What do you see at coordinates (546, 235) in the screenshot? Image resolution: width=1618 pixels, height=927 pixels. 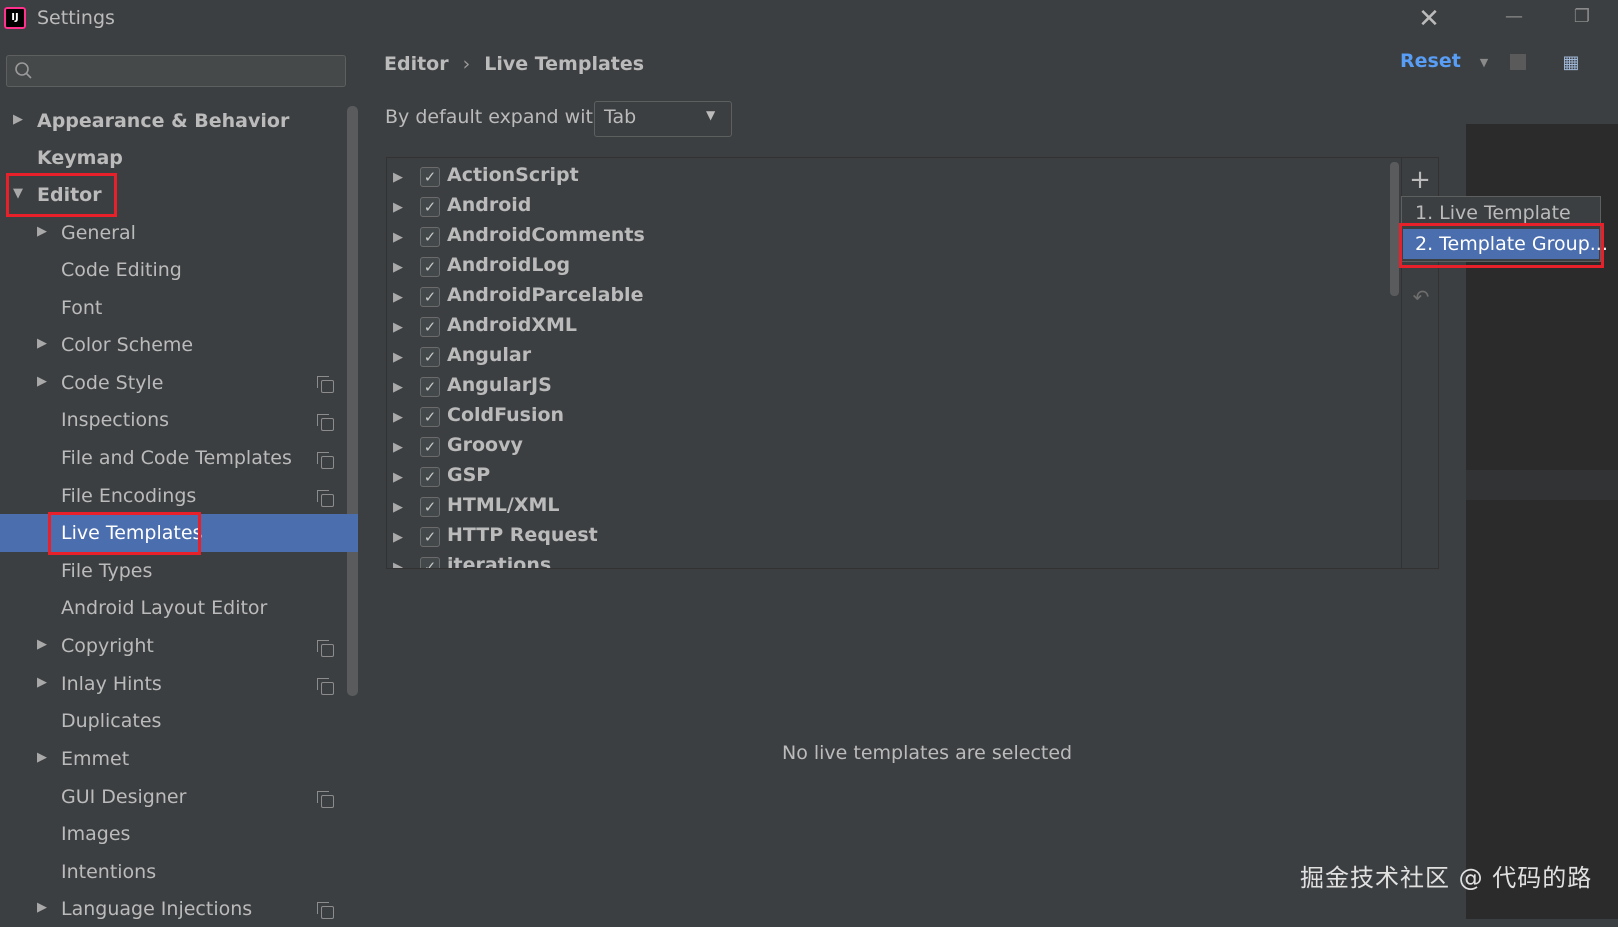 I see `group-name: AndroidComments` at bounding box center [546, 235].